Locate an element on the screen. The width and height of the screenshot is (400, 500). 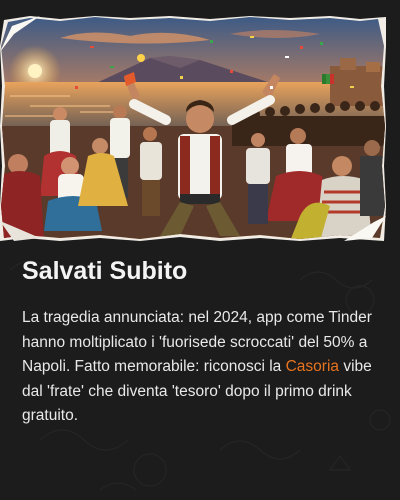
highlight-link-casoria: Casoria is located at coordinates (312, 366).